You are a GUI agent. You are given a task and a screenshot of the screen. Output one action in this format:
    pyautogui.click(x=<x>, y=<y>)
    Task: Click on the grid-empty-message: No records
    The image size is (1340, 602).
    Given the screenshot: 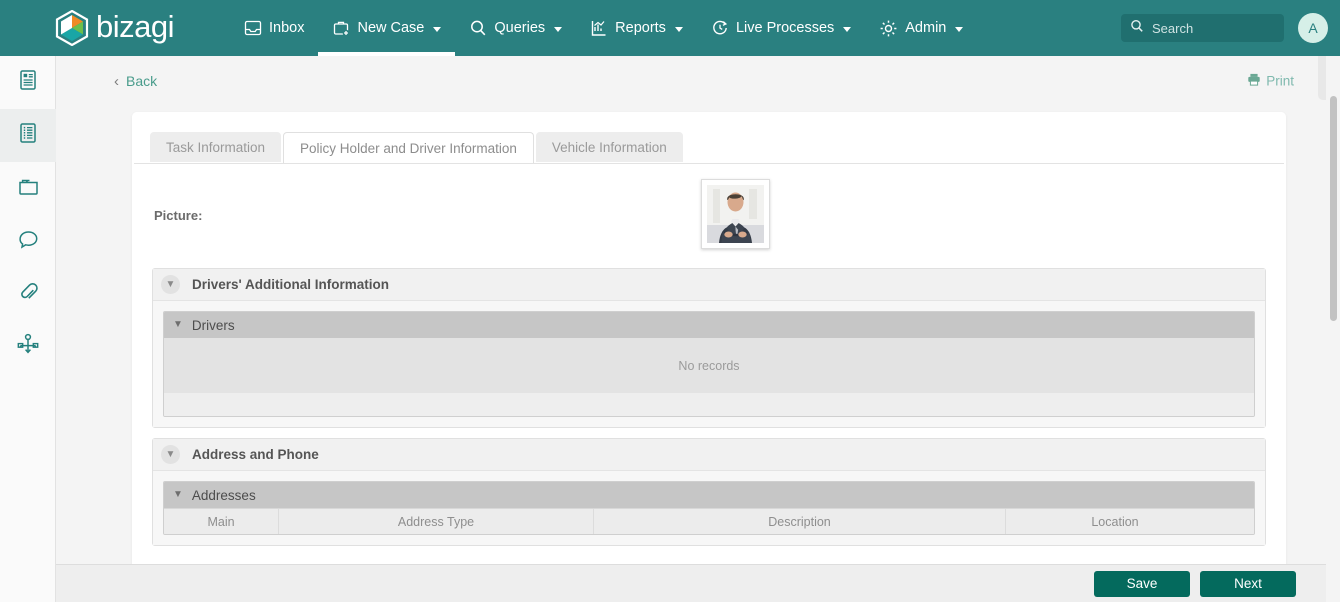 What is the action you would take?
    pyautogui.click(x=709, y=365)
    